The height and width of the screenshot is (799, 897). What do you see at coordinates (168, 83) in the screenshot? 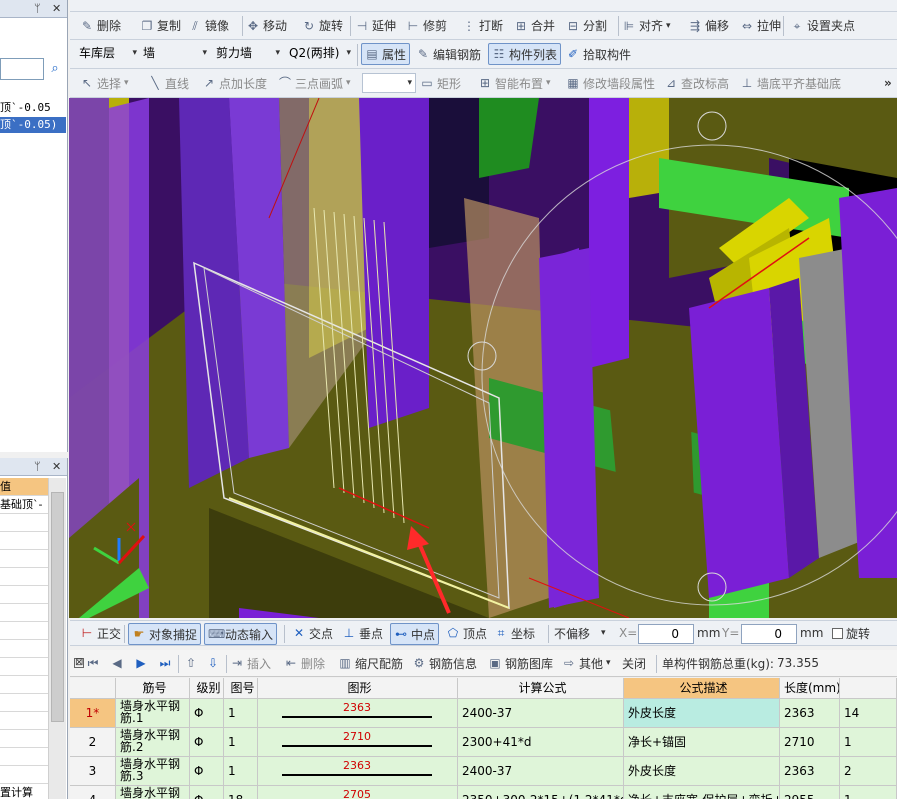
I see `line-button: ╲ 直线` at bounding box center [168, 83].